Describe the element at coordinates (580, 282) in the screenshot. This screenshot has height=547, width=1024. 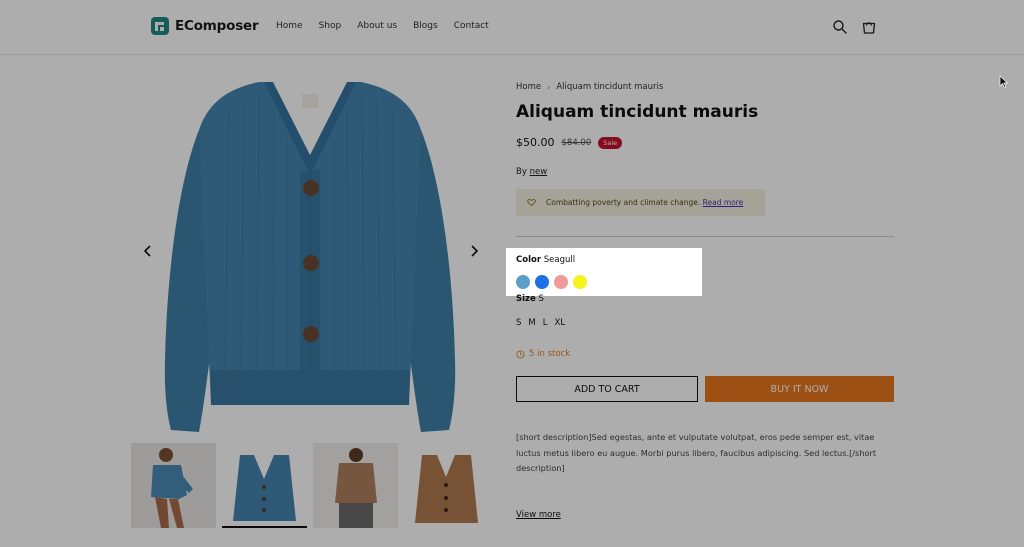
I see `swatch-yellow` at that location.